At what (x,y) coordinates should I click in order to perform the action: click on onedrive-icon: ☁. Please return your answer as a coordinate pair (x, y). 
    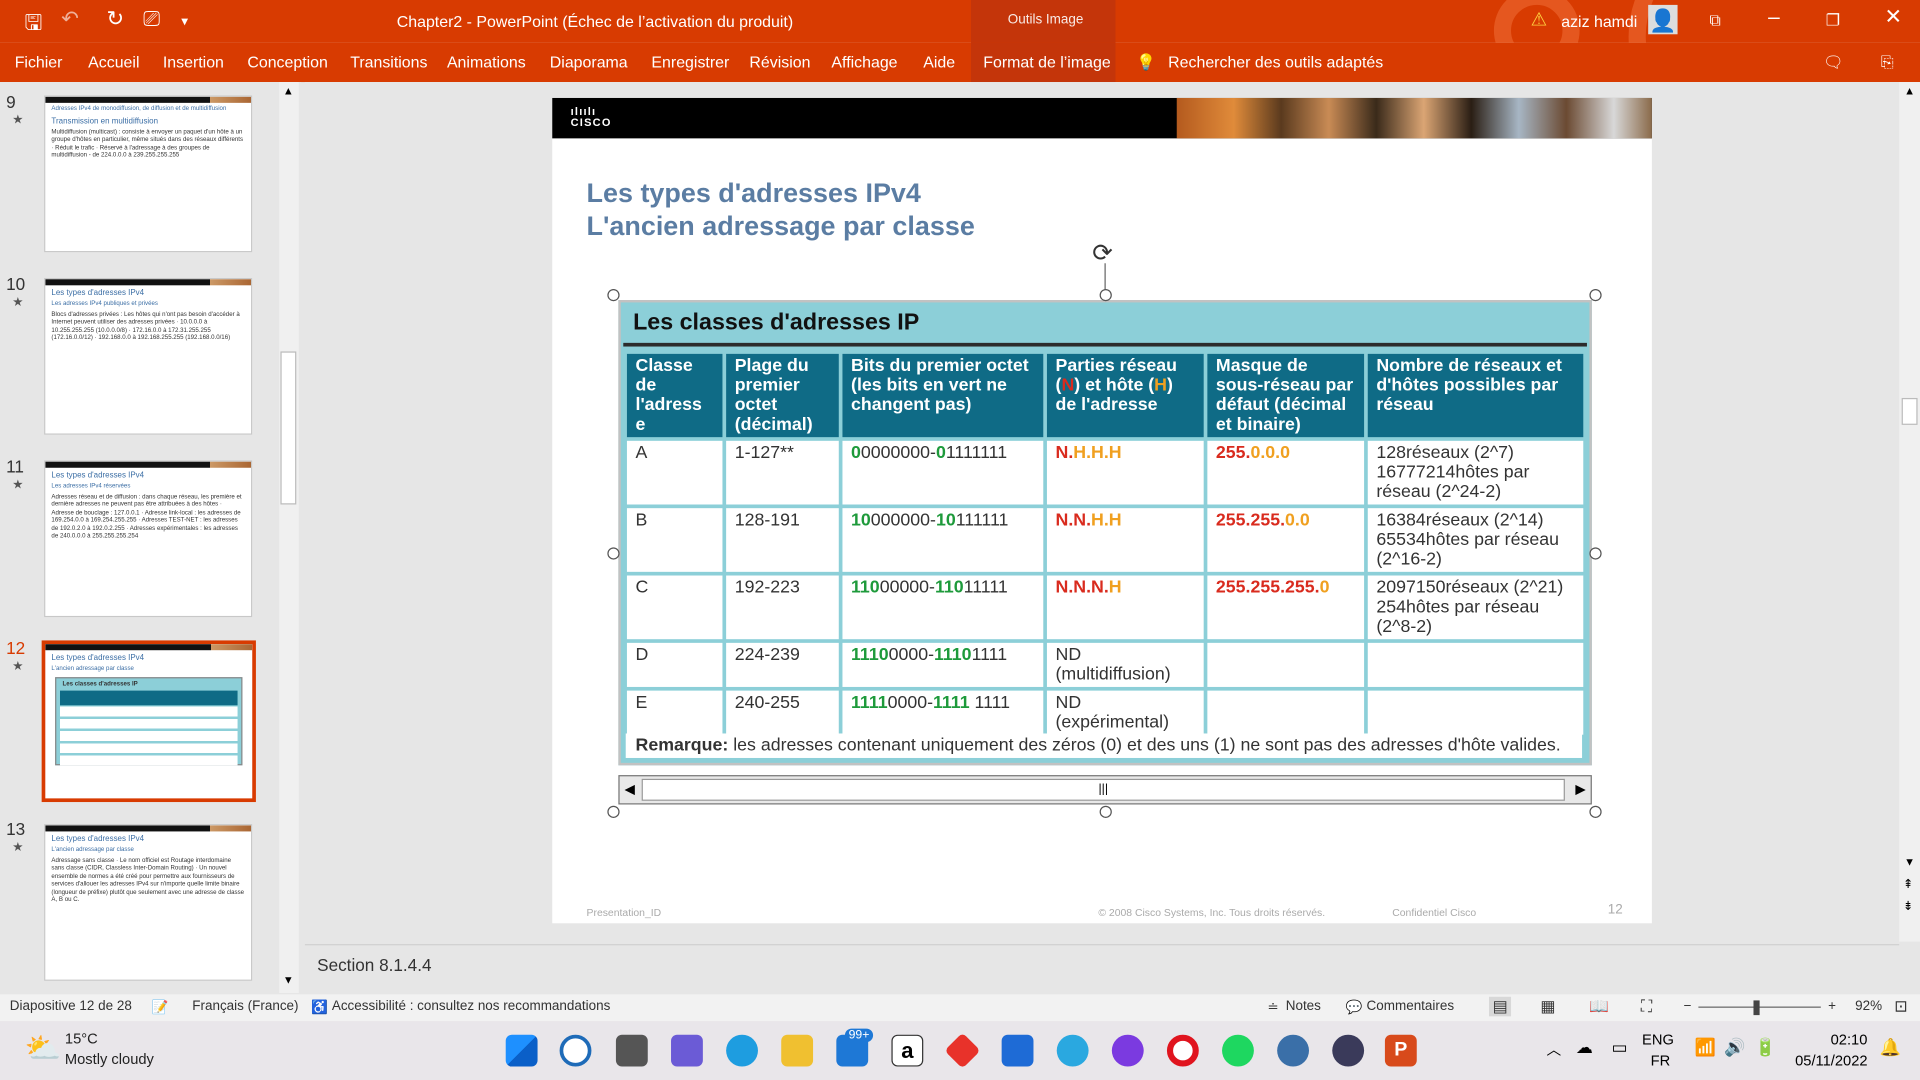
    Looking at the image, I should click on (1584, 1047).